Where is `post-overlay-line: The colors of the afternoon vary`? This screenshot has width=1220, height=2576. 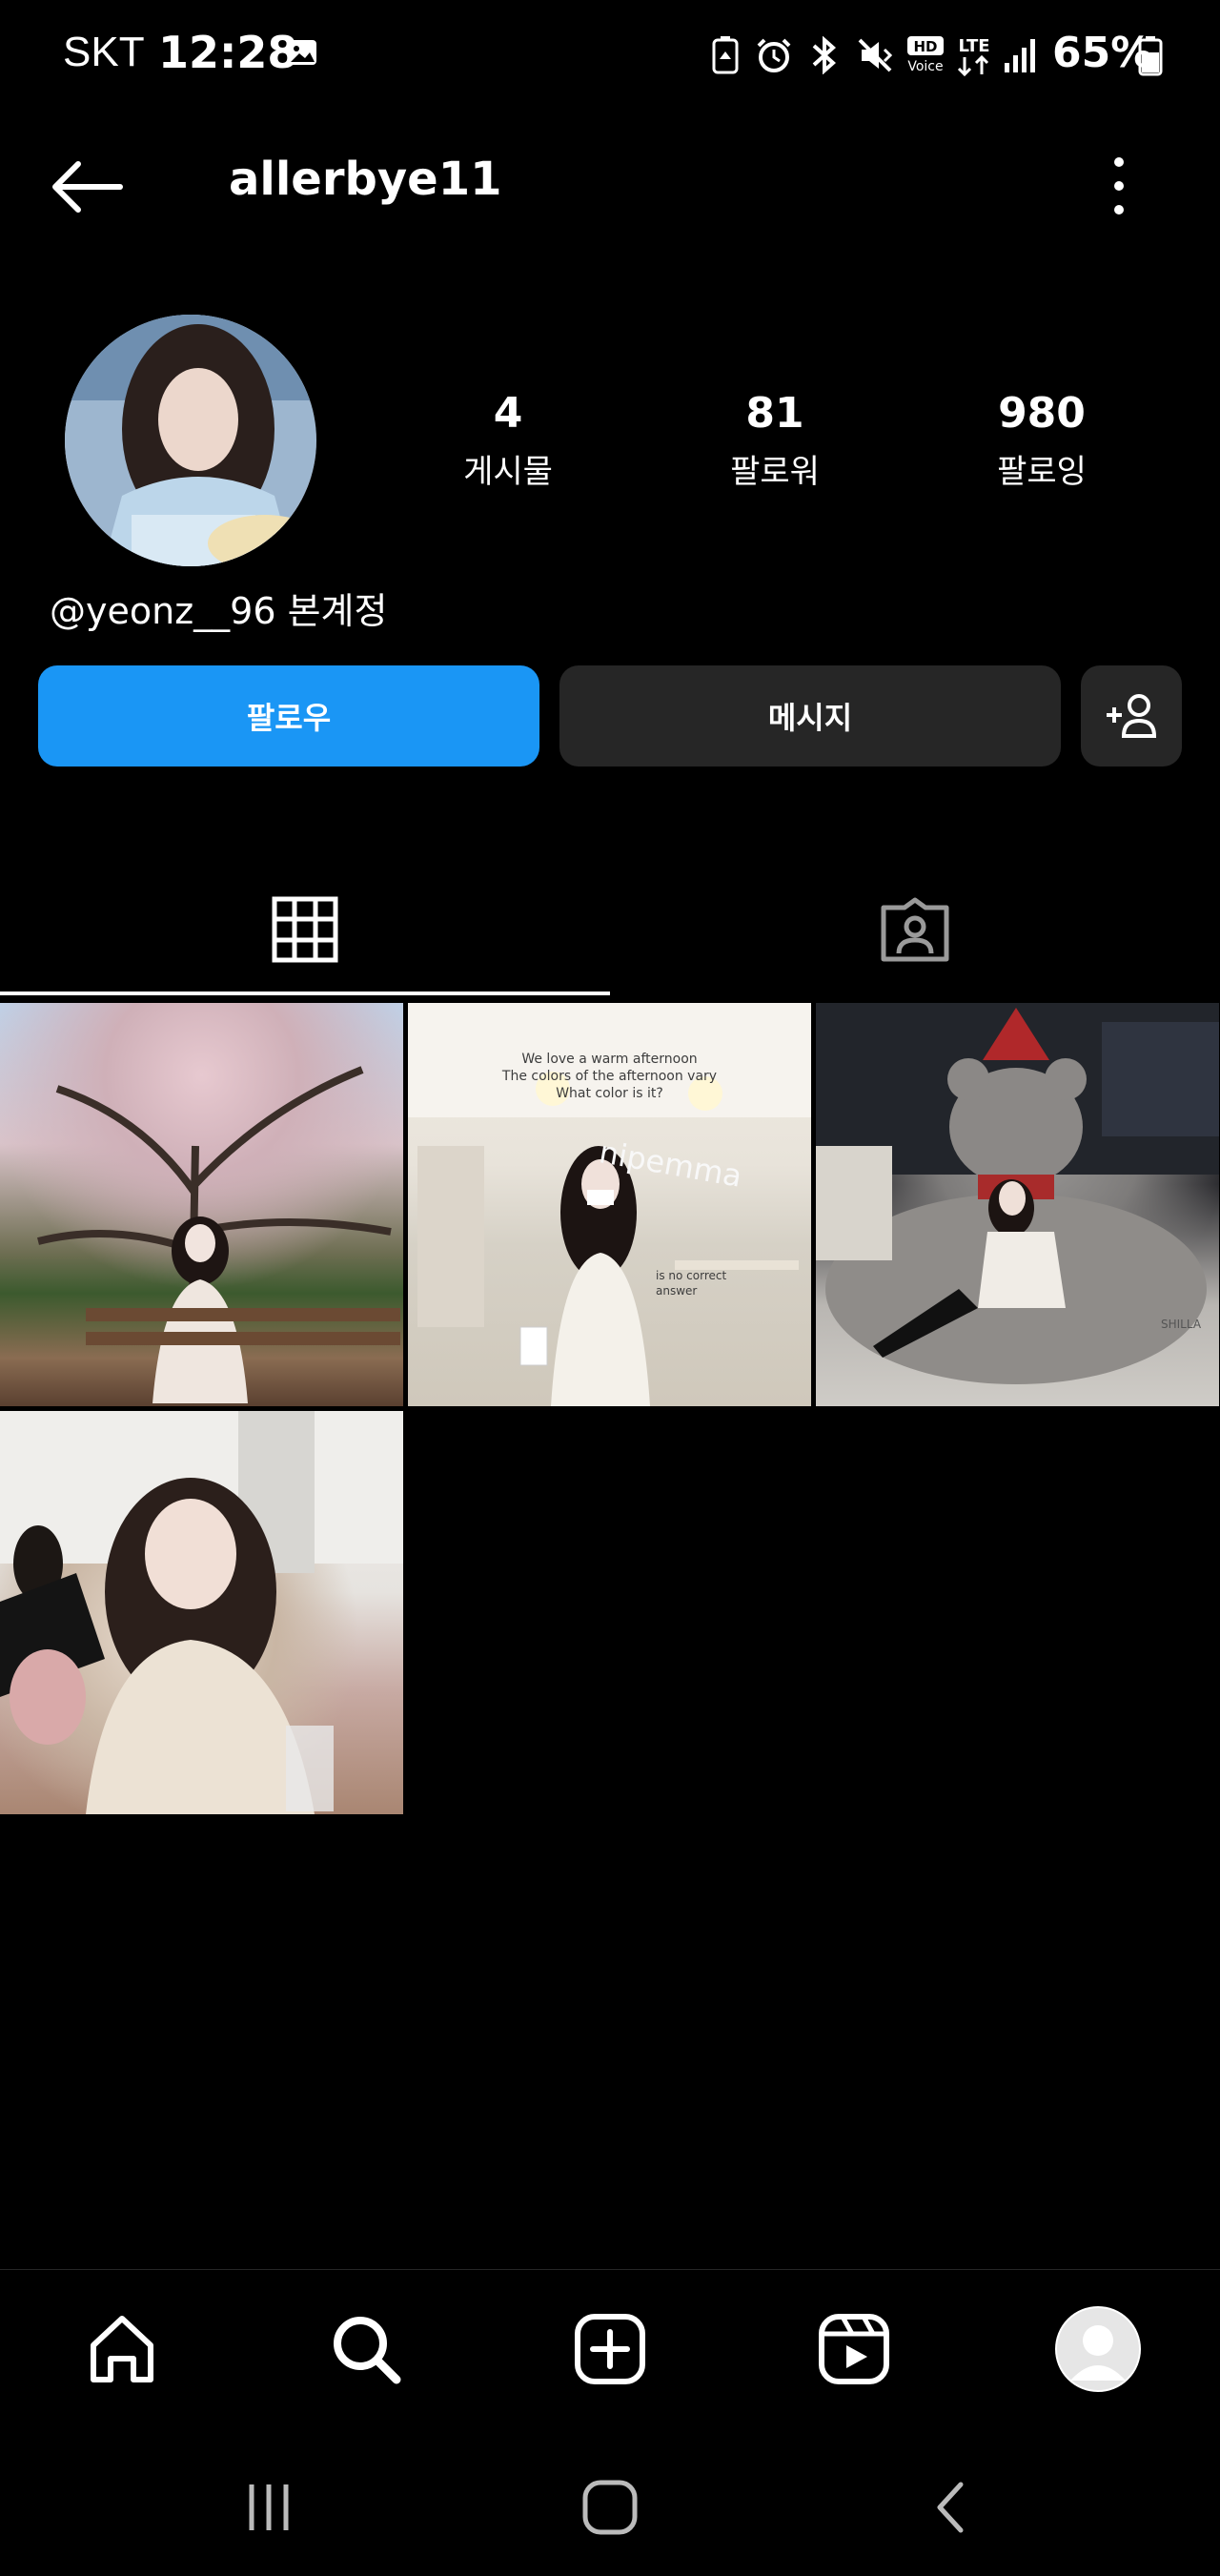 post-overlay-line: The colors of the afternoon vary is located at coordinates (610, 1076).